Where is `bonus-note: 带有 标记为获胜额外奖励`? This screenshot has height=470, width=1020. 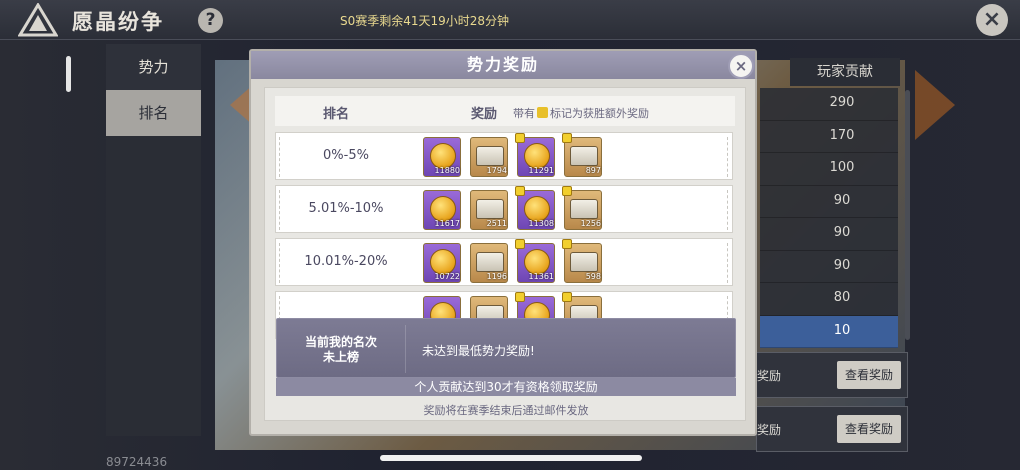
bonus-note: 带有 标记为获胜额外奖励 is located at coordinates (581, 113).